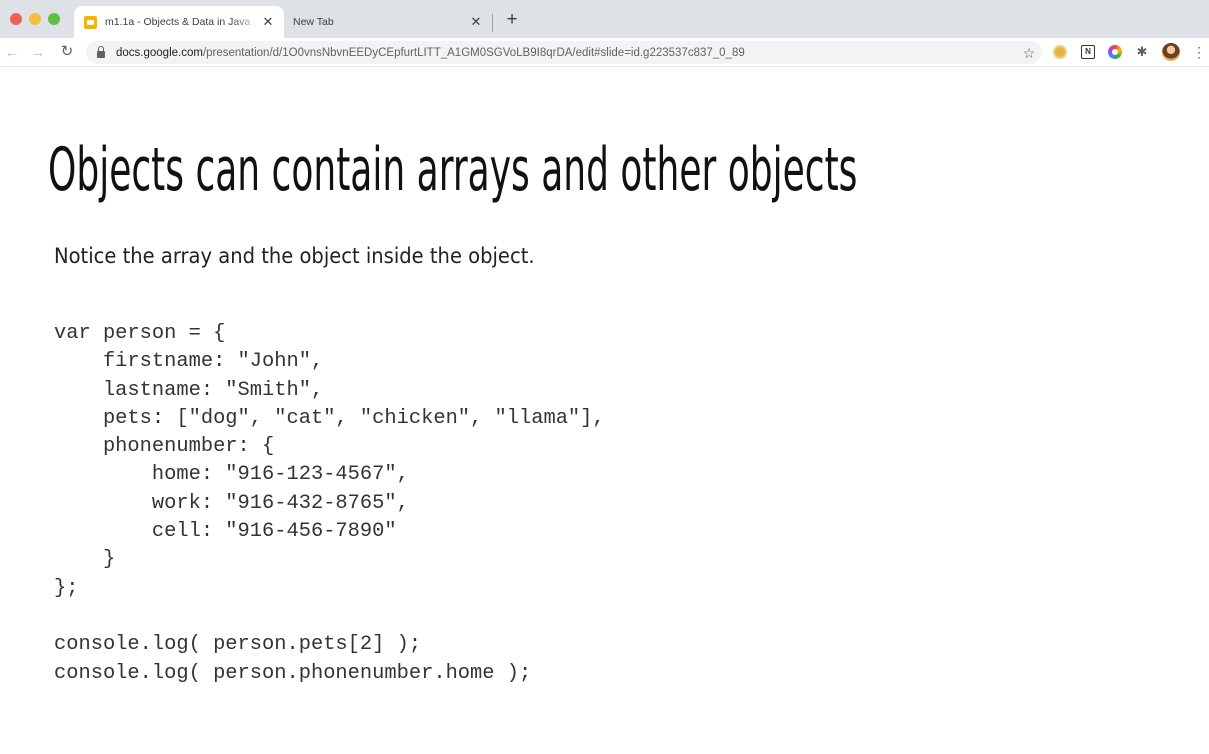 The height and width of the screenshot is (754, 1209). I want to click on bookmark-star-icon: ☆, so click(1029, 53).